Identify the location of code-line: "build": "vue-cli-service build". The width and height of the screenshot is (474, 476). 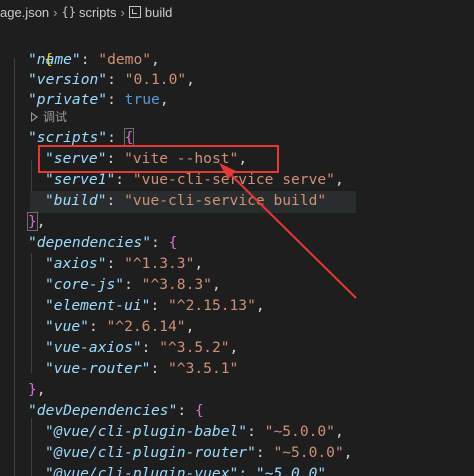
(185, 201).